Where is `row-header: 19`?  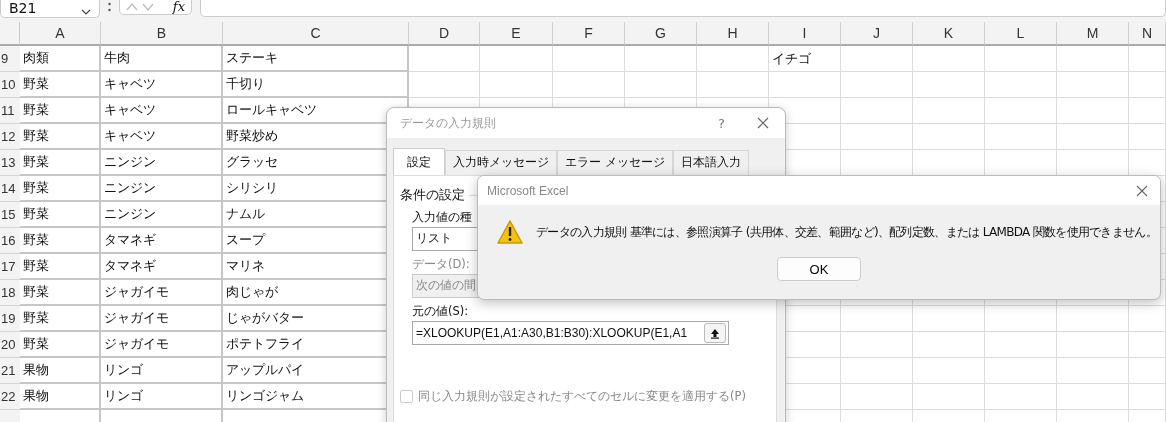 row-header: 19 is located at coordinates (10, 319).